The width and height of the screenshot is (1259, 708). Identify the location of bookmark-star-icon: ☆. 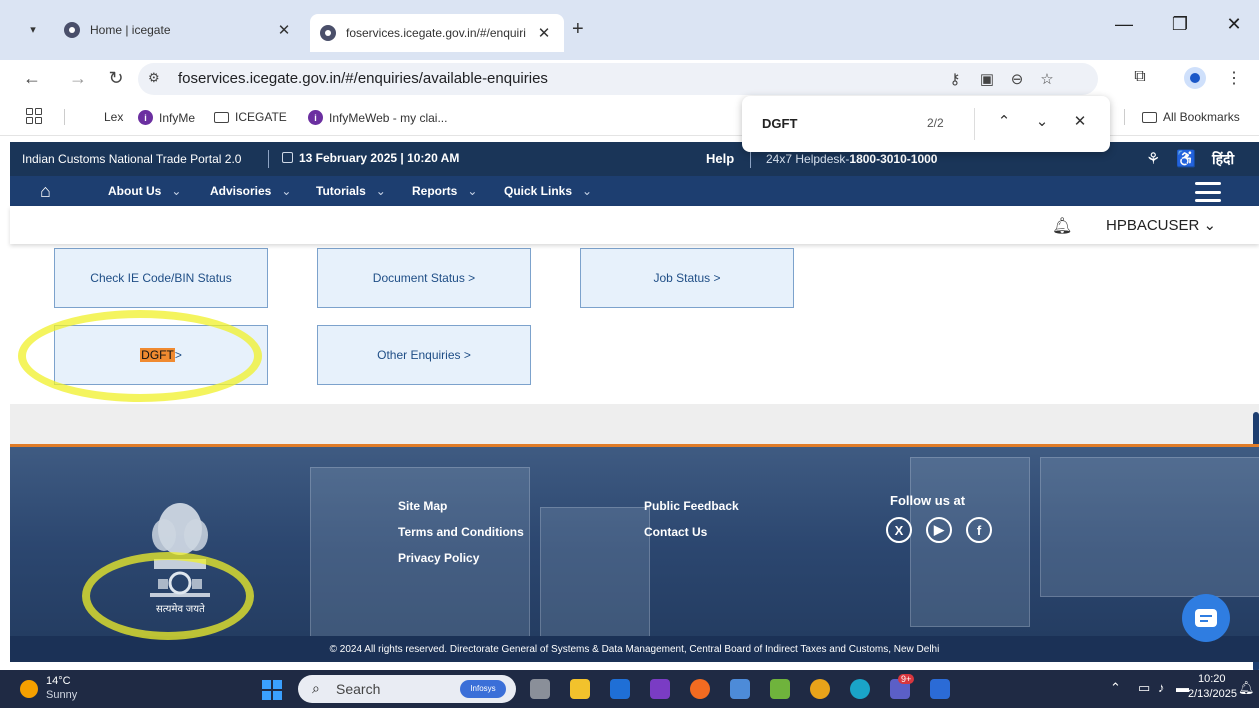
(1047, 79).